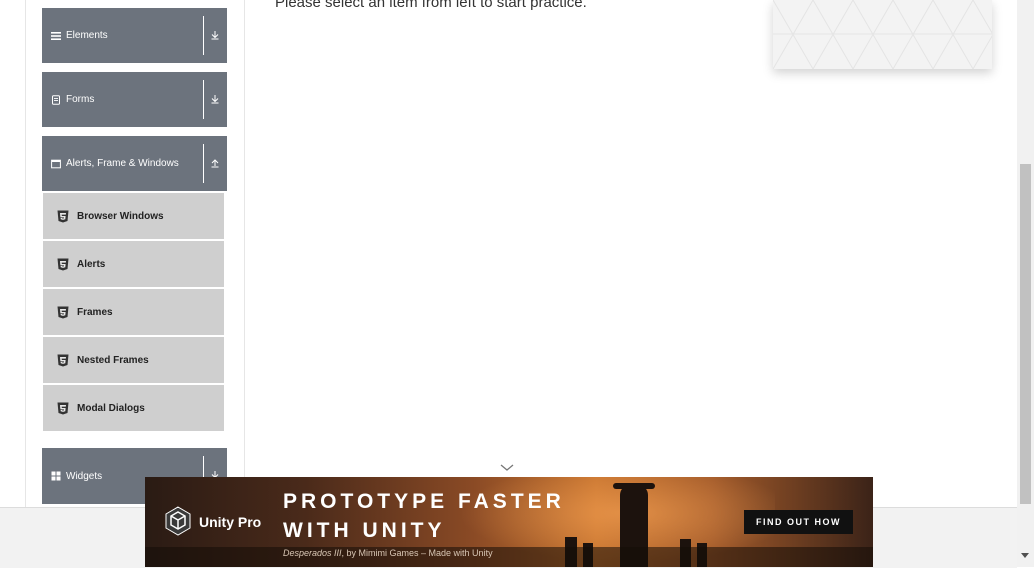  What do you see at coordinates (95, 312) in the screenshot?
I see `sidebar-item-label: Frames` at bounding box center [95, 312].